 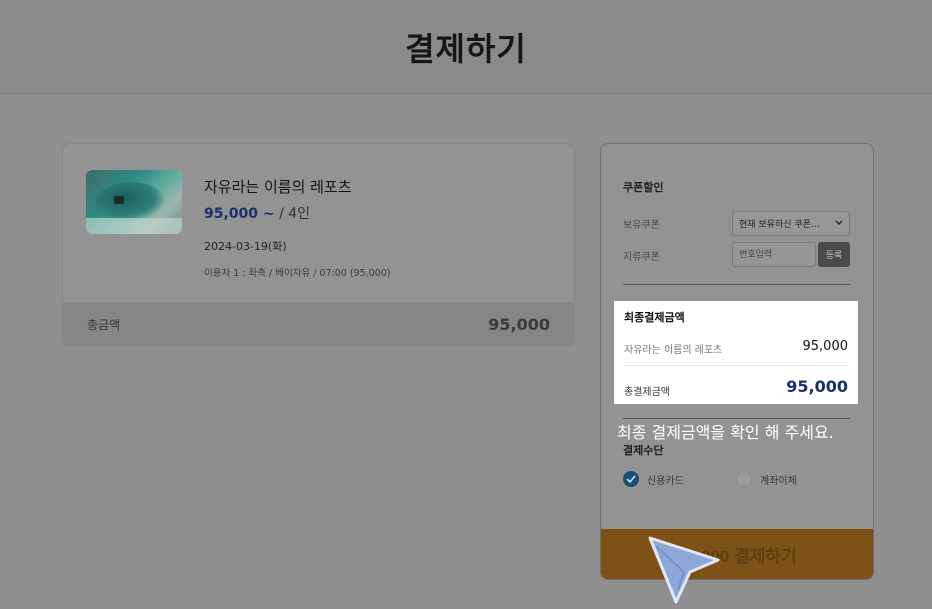 I want to click on pay-button: 95,000 결제하기, so click(x=737, y=554).